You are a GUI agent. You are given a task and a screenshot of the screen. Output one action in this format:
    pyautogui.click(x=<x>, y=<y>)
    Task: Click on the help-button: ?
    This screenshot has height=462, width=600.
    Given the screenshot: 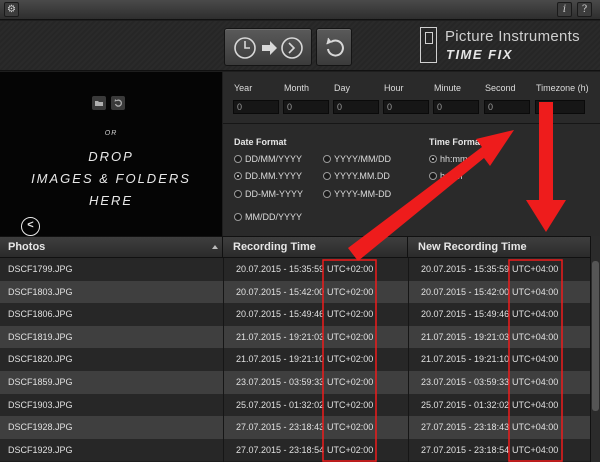 What is the action you would take?
    pyautogui.click(x=584, y=9)
    